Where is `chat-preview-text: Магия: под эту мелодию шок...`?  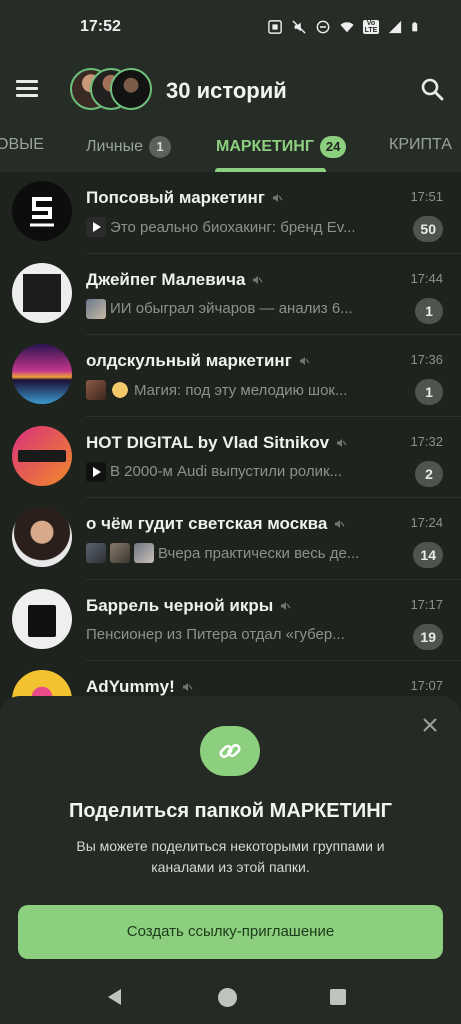 chat-preview-text: Магия: под эту мелодию шок... is located at coordinates (241, 390).